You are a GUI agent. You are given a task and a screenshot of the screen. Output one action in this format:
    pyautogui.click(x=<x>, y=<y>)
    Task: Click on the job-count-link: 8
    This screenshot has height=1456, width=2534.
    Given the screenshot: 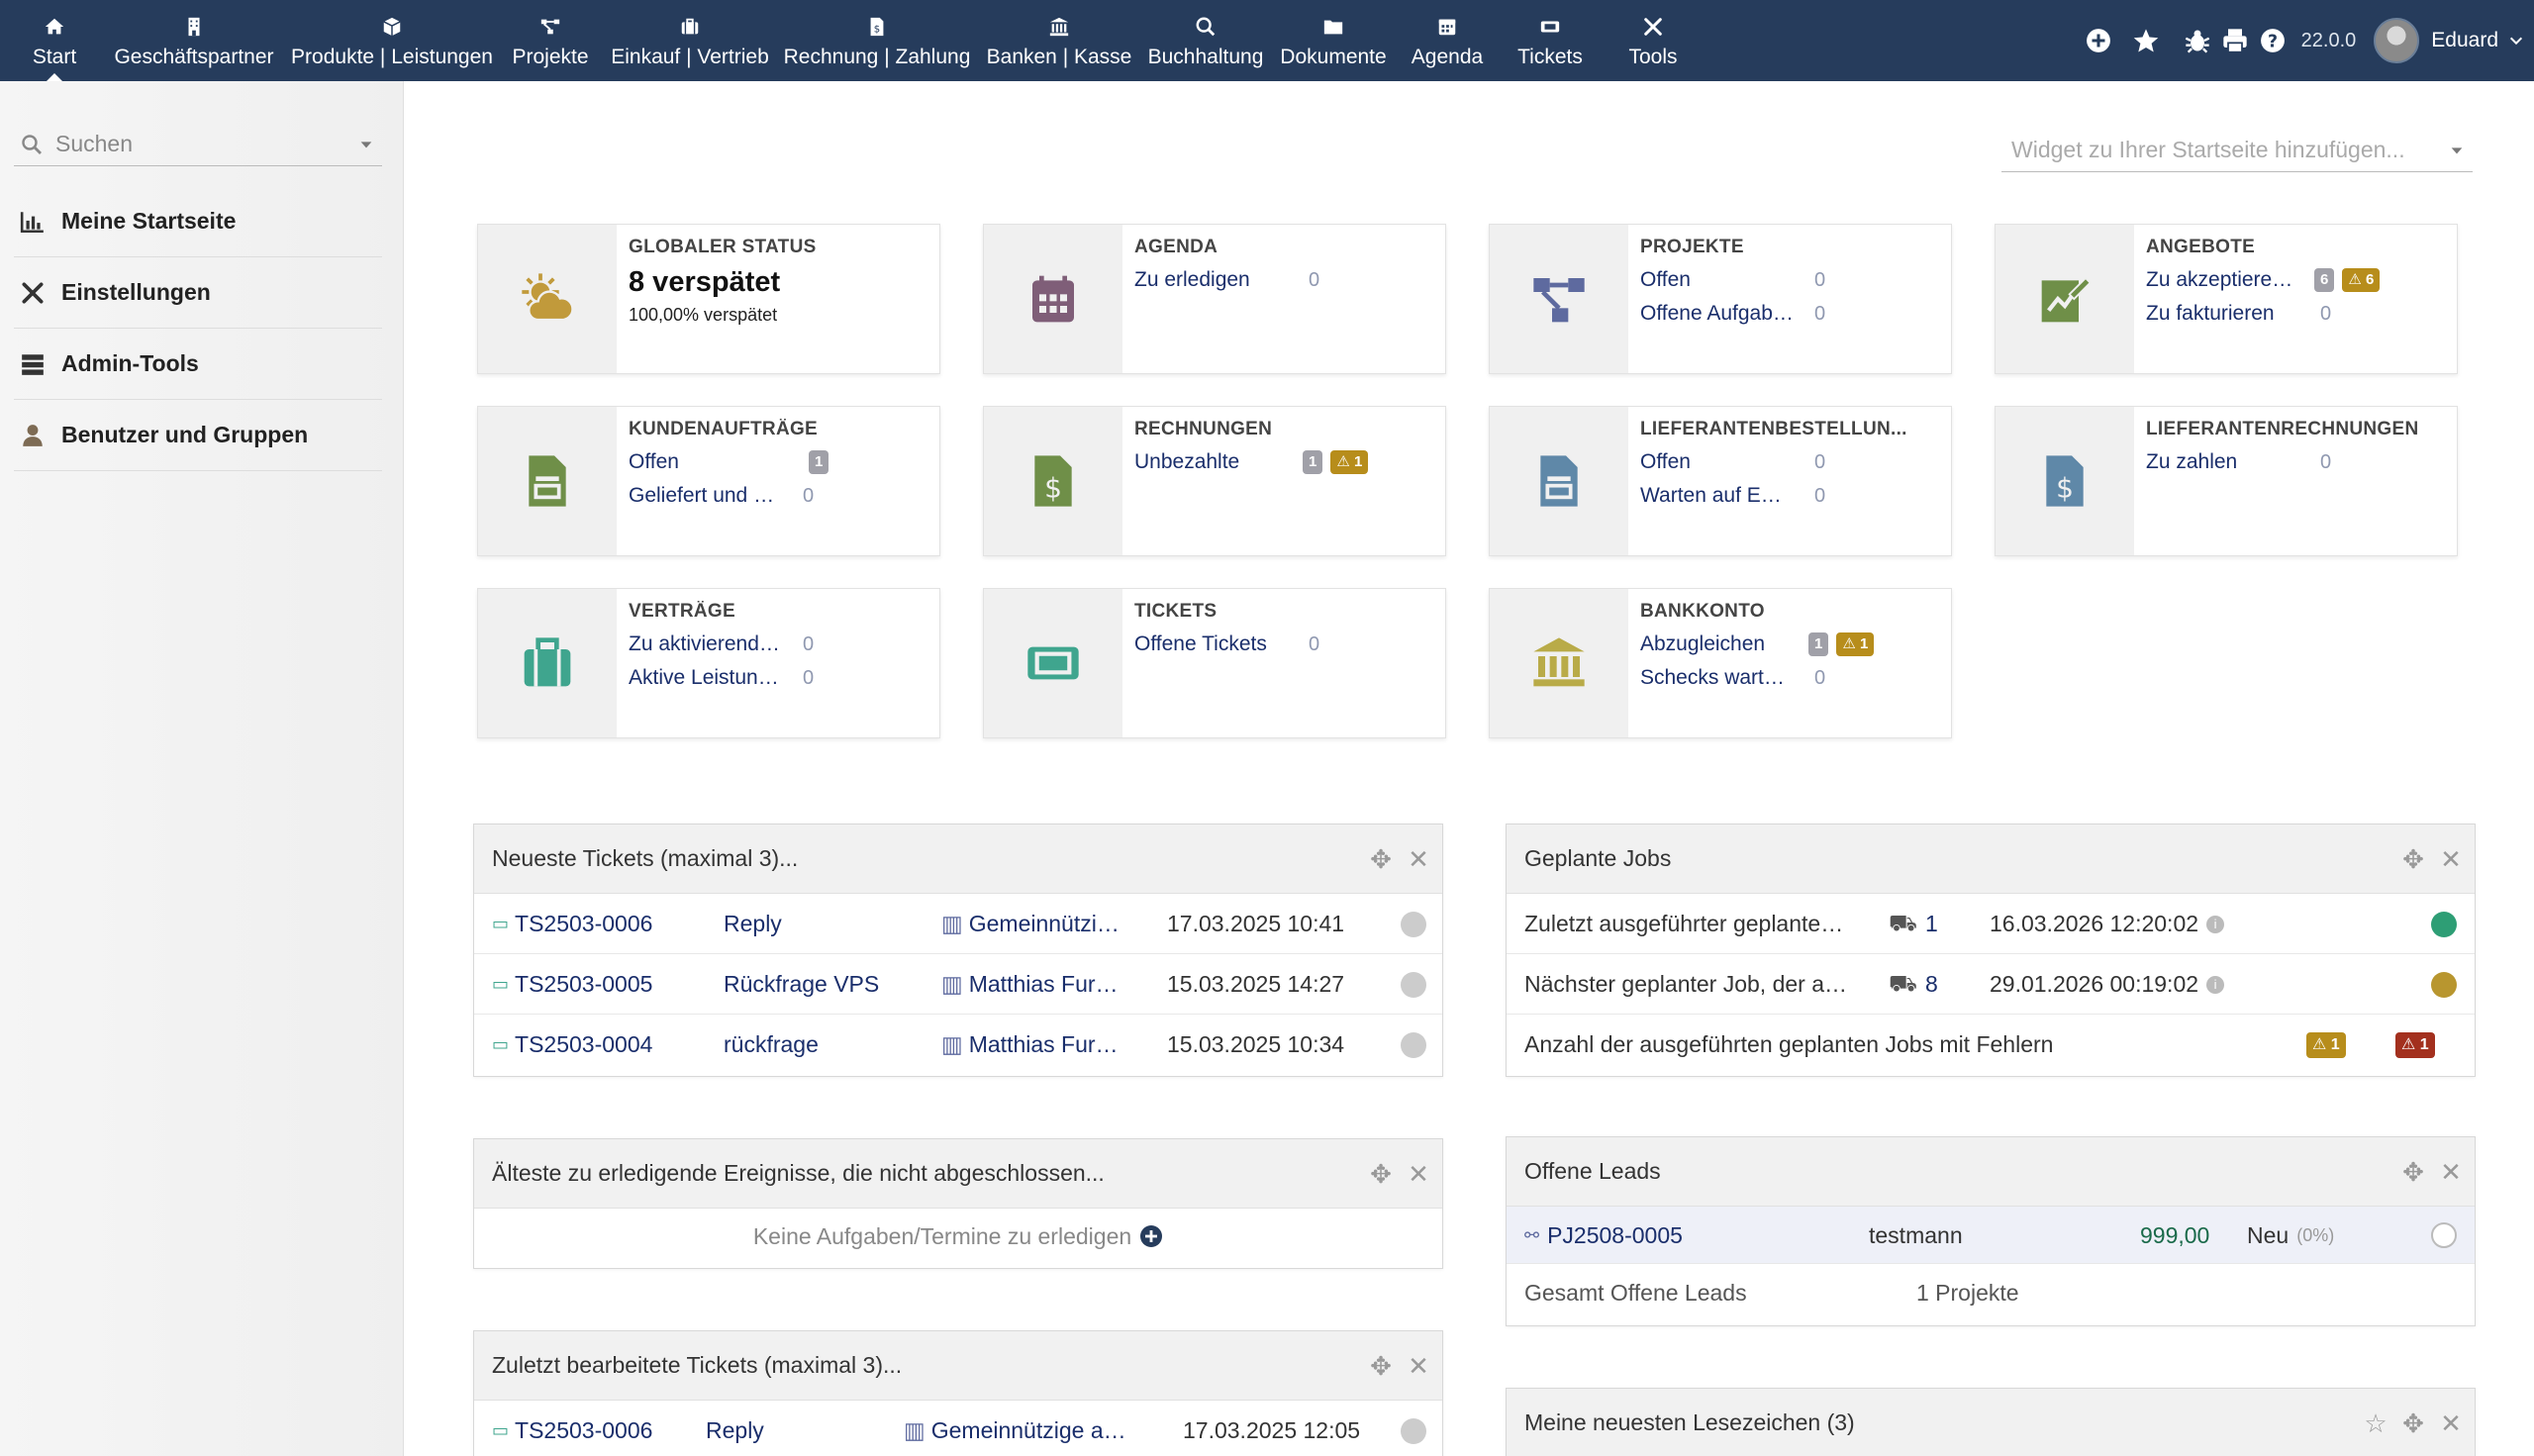 What is the action you would take?
    pyautogui.click(x=1932, y=984)
    